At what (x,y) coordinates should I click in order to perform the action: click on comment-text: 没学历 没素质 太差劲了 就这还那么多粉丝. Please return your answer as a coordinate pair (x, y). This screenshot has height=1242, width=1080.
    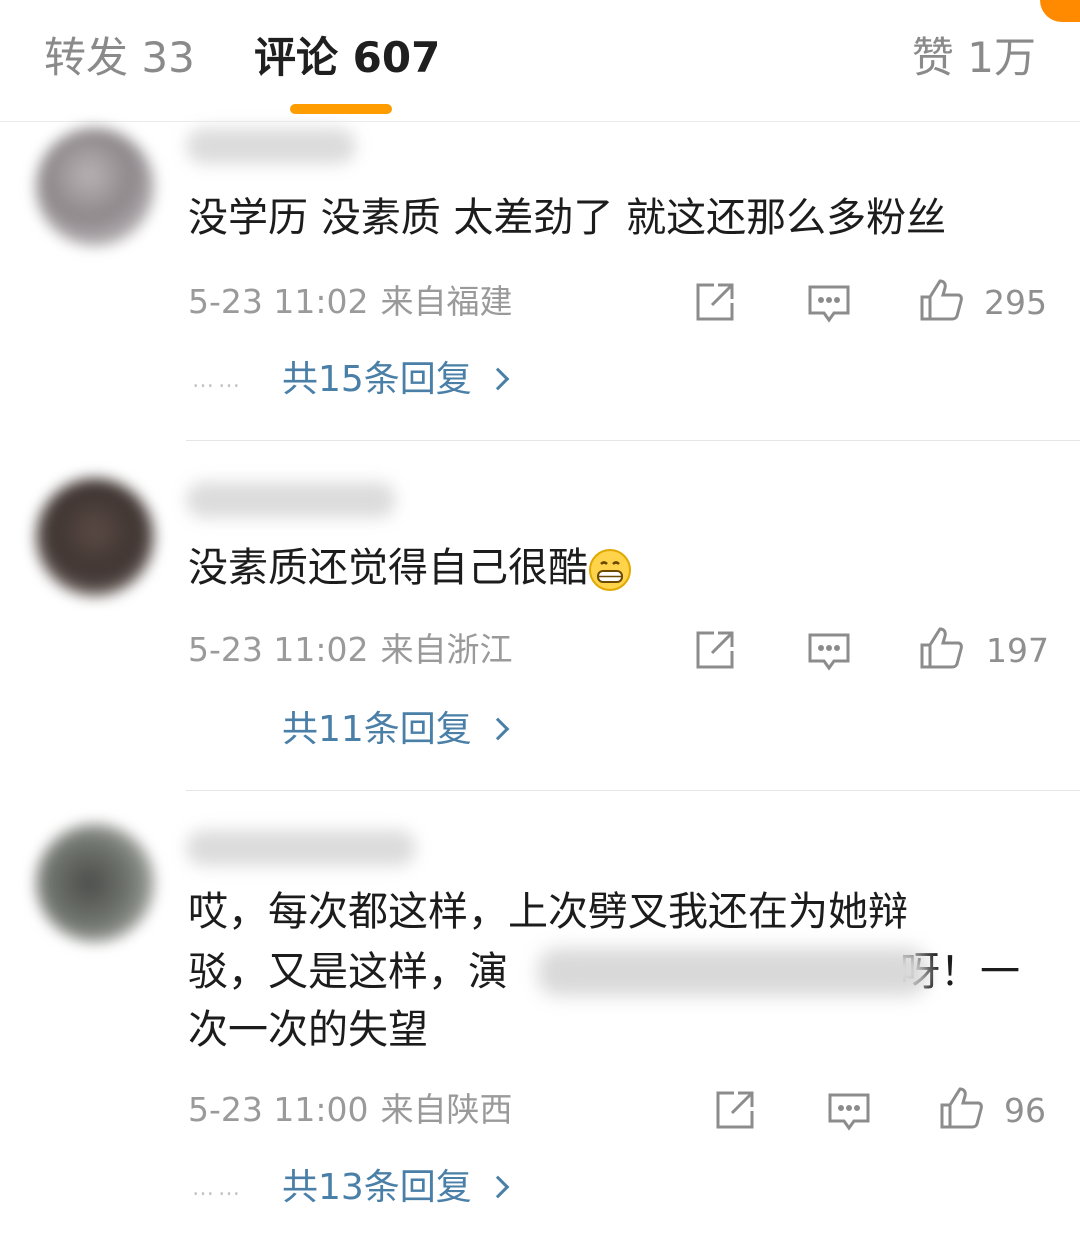
    Looking at the image, I should click on (567, 218).